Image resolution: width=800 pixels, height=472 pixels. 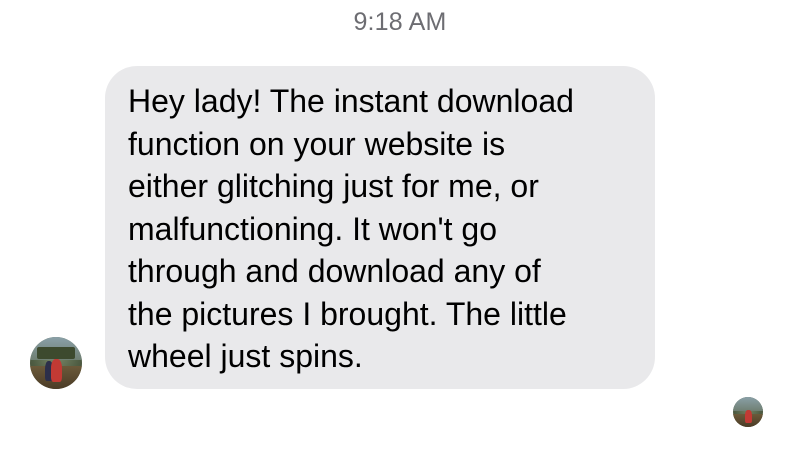 I want to click on read-receipt-avatar, so click(x=748, y=412).